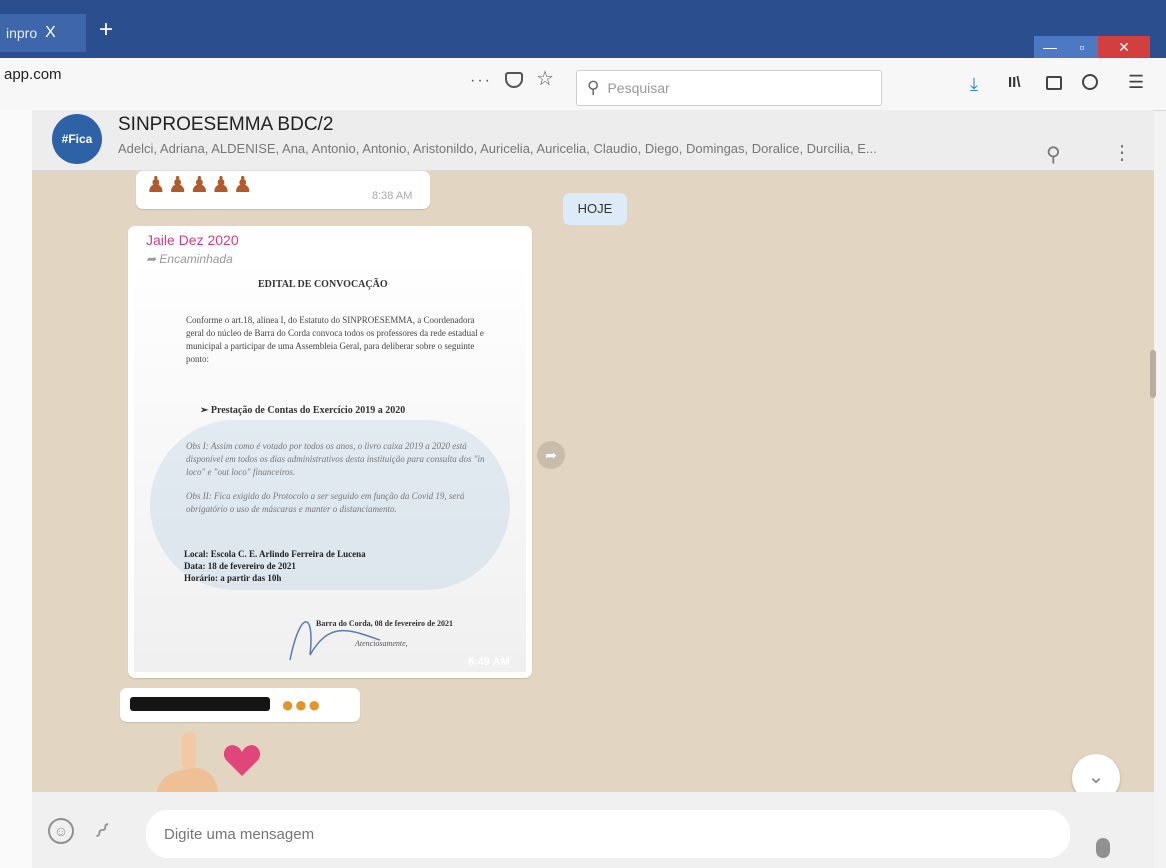  Describe the element at coordinates (188, 764) in the screenshot. I see `thumbs-up-sticker-icon` at that location.